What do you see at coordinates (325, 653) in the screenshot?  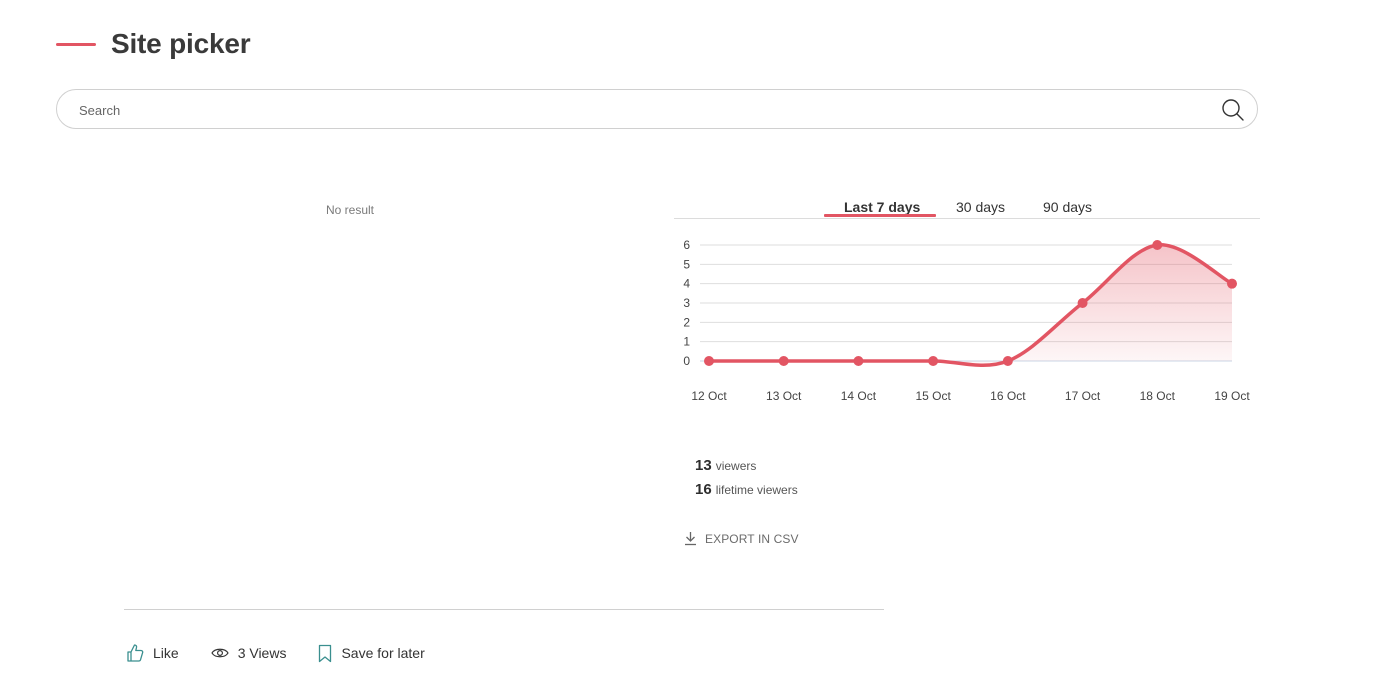 I see `bookmark-icon` at bounding box center [325, 653].